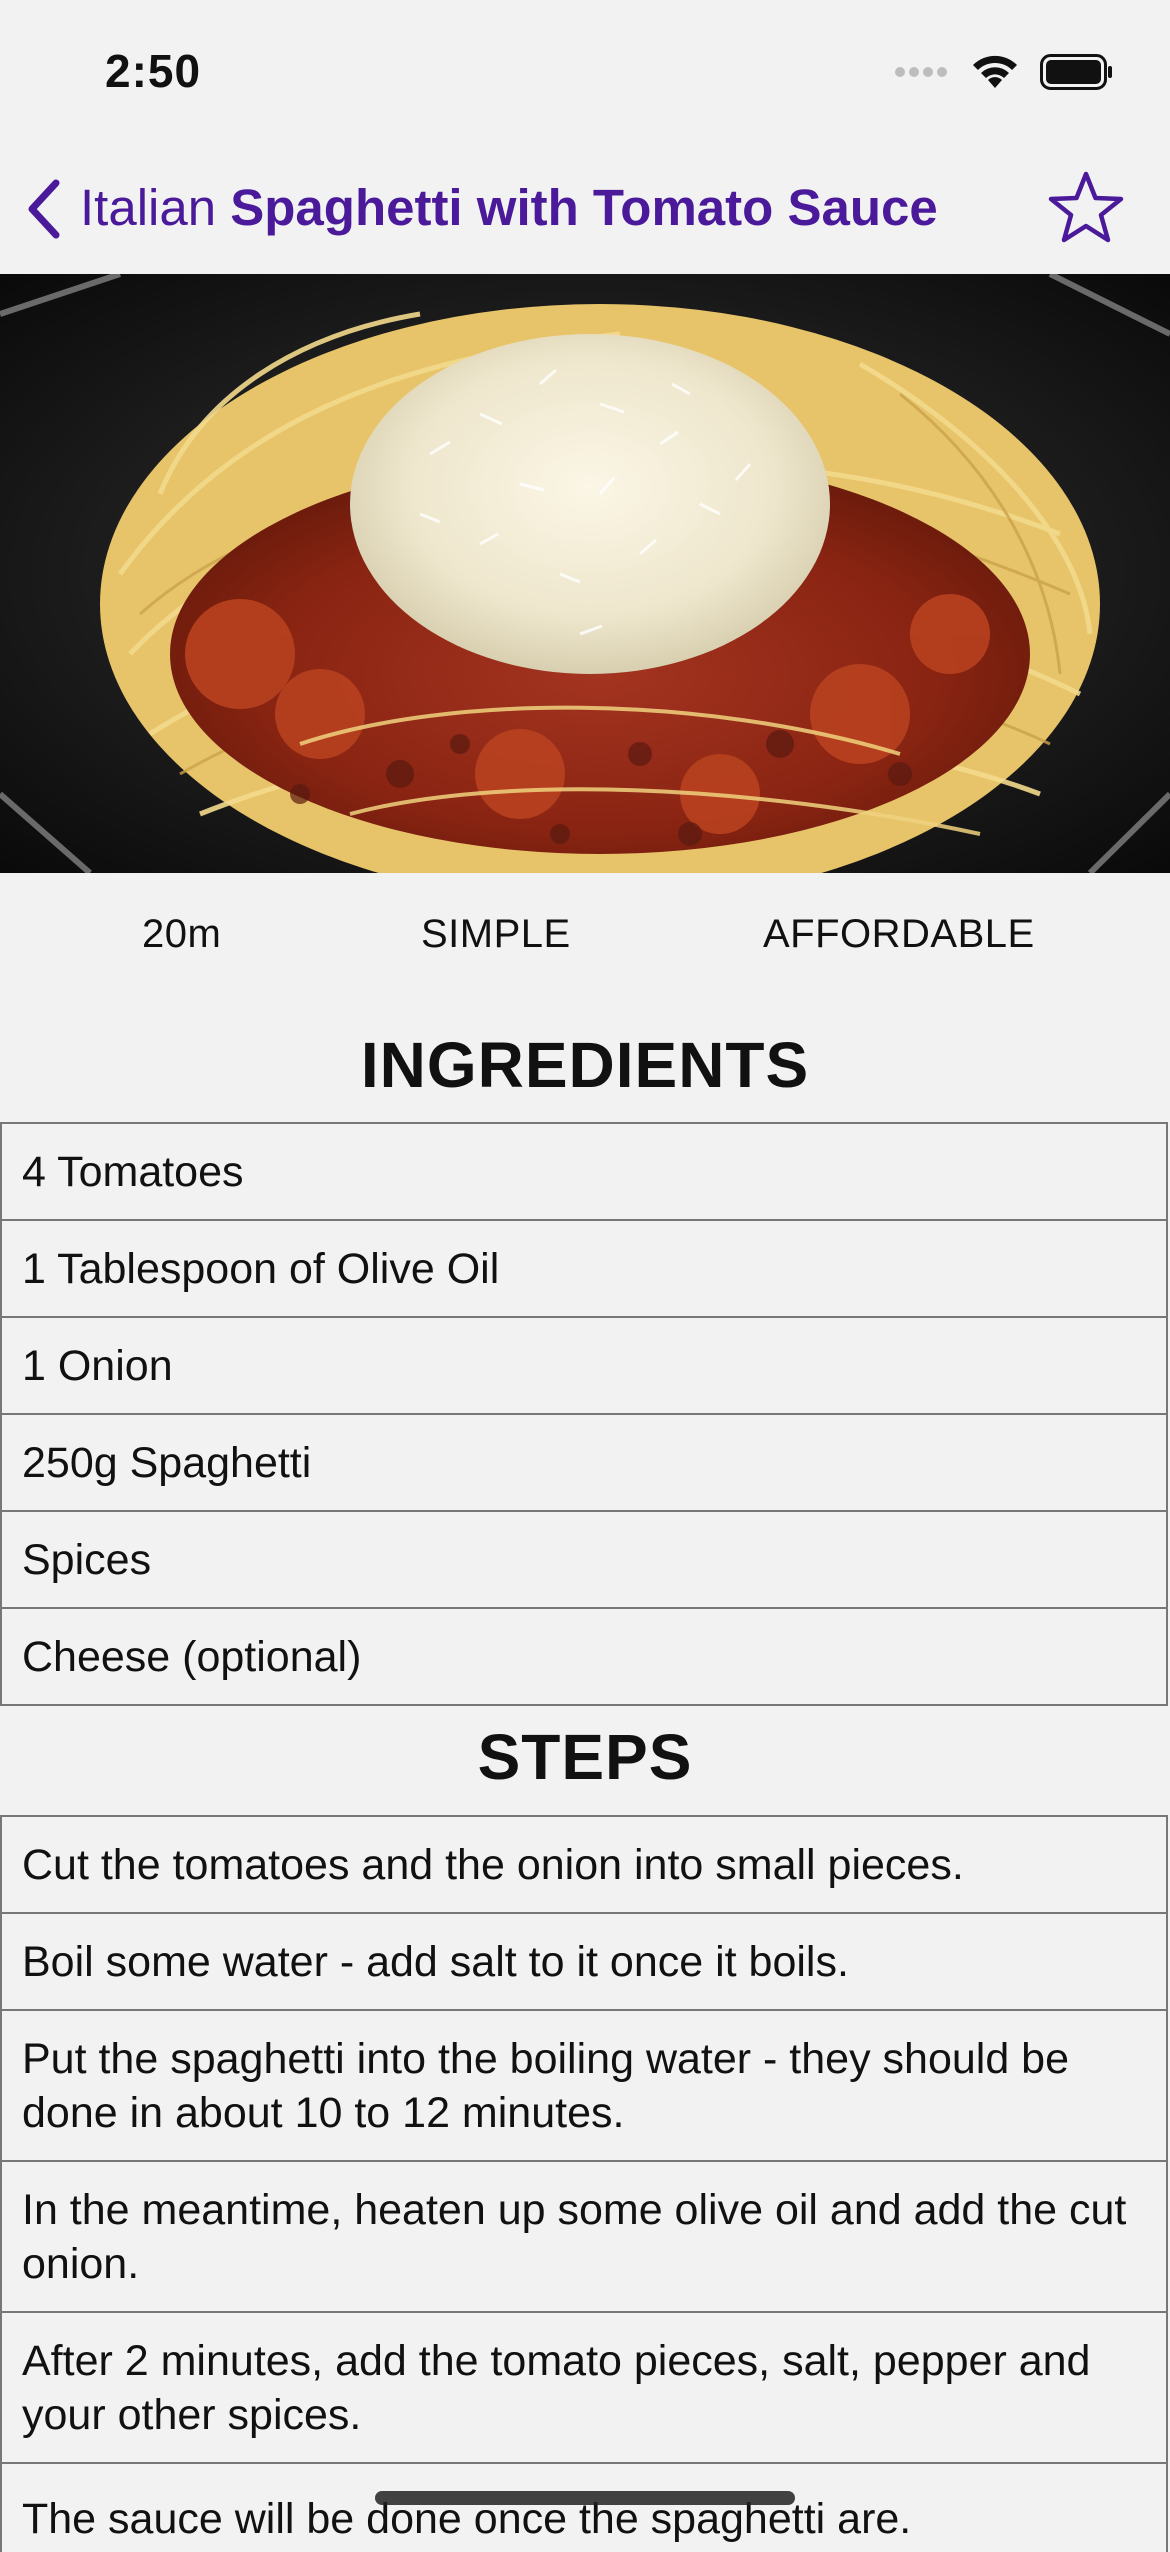  What do you see at coordinates (1076, 72) in the screenshot?
I see `battery-icon` at bounding box center [1076, 72].